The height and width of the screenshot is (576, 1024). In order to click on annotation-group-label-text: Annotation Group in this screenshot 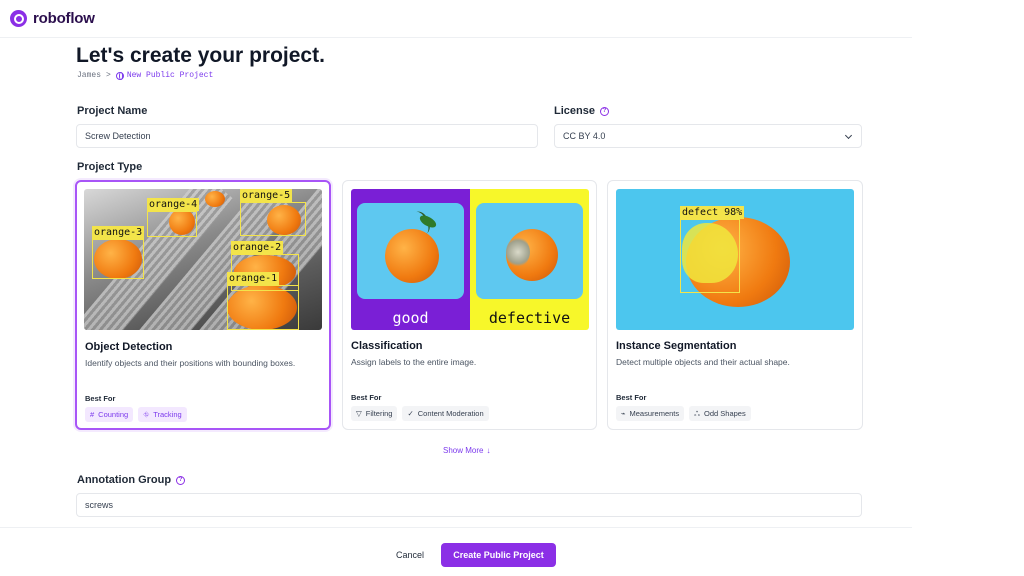, I will do `click(124, 480)`.